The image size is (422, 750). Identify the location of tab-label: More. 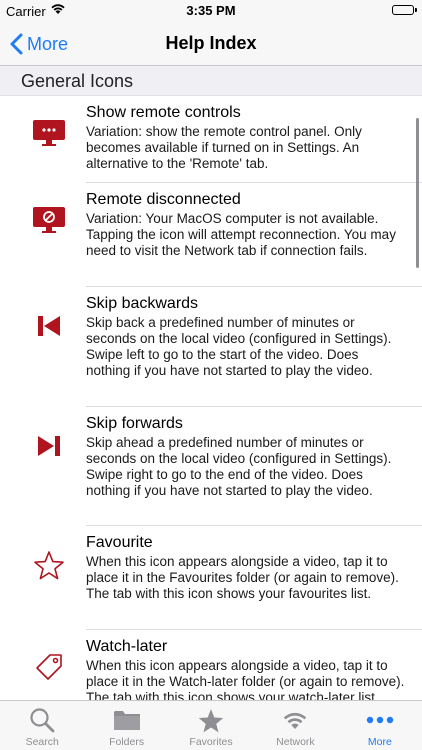
(379, 742).